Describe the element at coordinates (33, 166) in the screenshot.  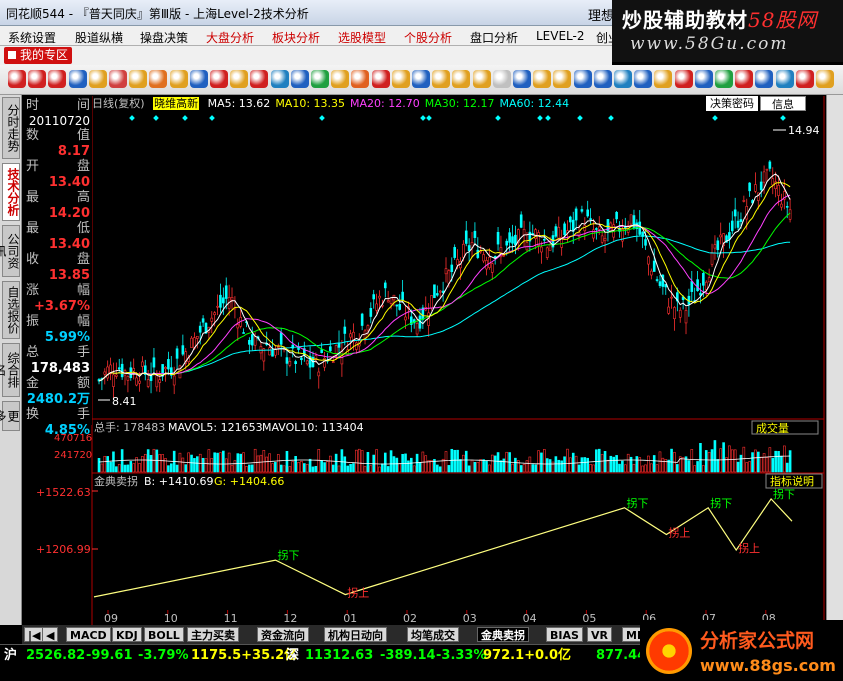
I see `info-label: 开` at that location.